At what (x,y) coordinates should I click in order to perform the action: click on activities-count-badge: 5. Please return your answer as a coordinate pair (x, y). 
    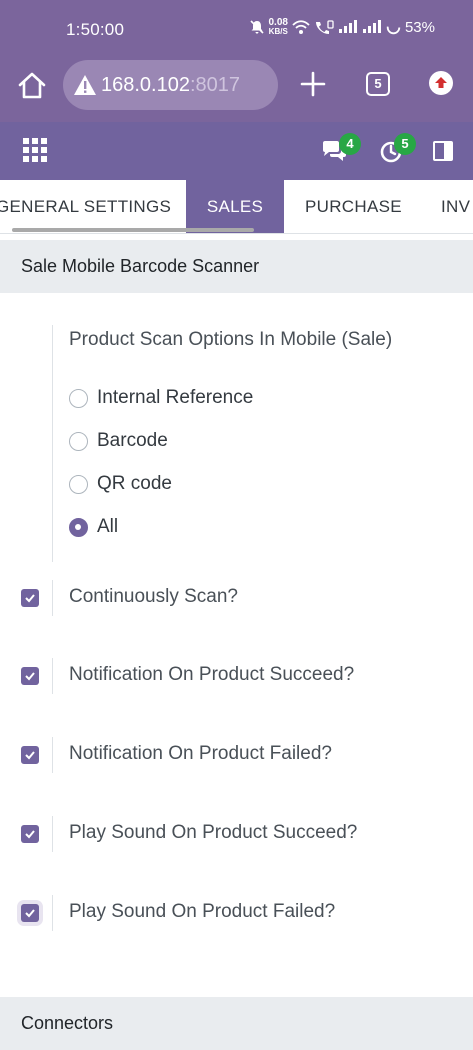
    Looking at the image, I should click on (405, 144).